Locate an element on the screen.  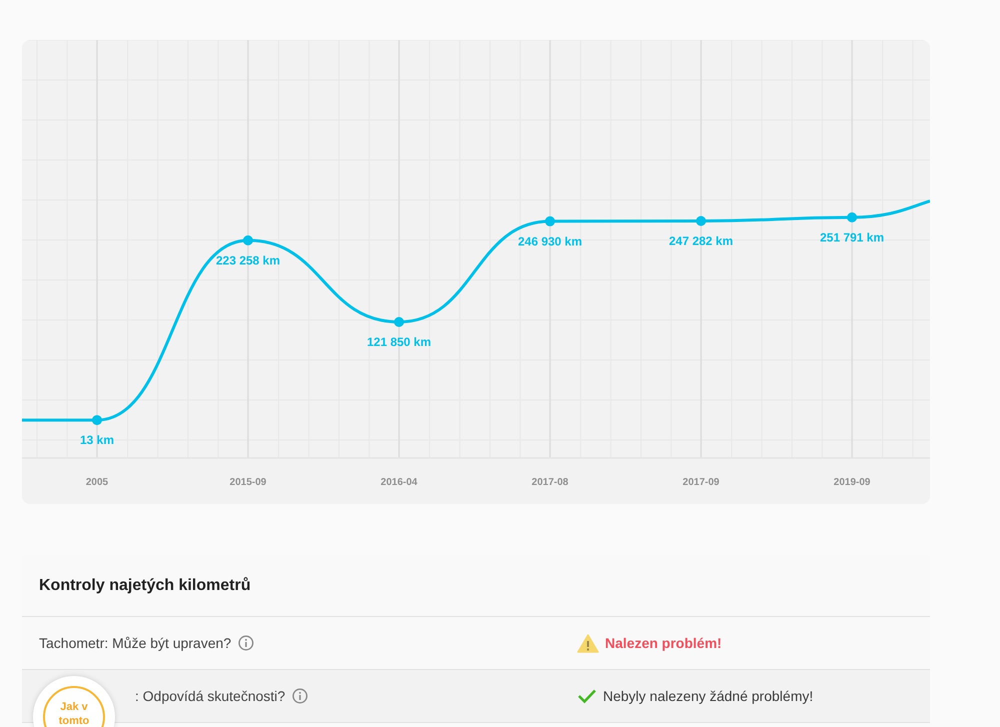
axis-label: 2017-09 is located at coordinates (701, 482).